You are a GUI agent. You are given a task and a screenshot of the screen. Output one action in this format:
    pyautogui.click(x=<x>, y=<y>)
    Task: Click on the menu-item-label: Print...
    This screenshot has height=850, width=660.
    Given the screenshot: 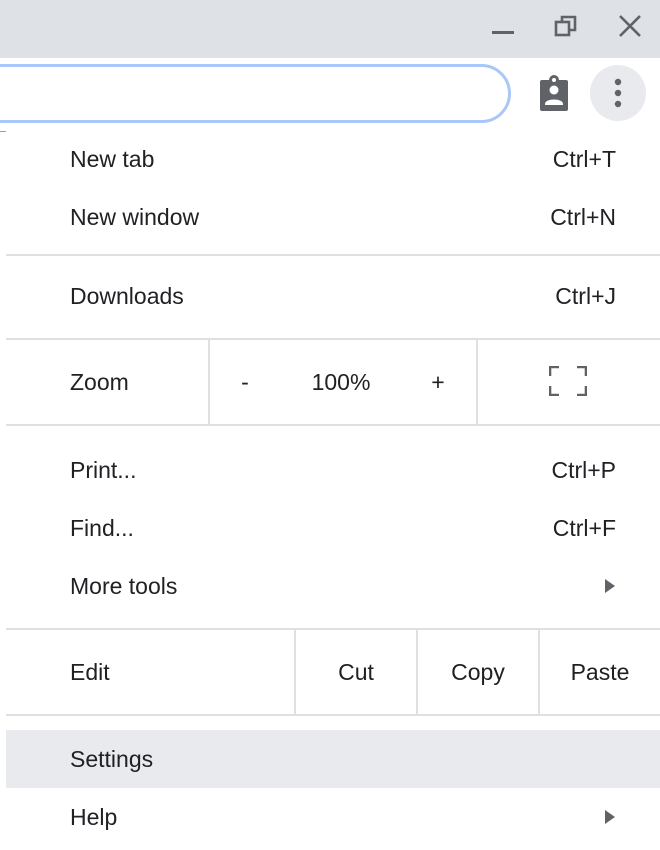 What is the action you would take?
    pyautogui.click(x=103, y=470)
    